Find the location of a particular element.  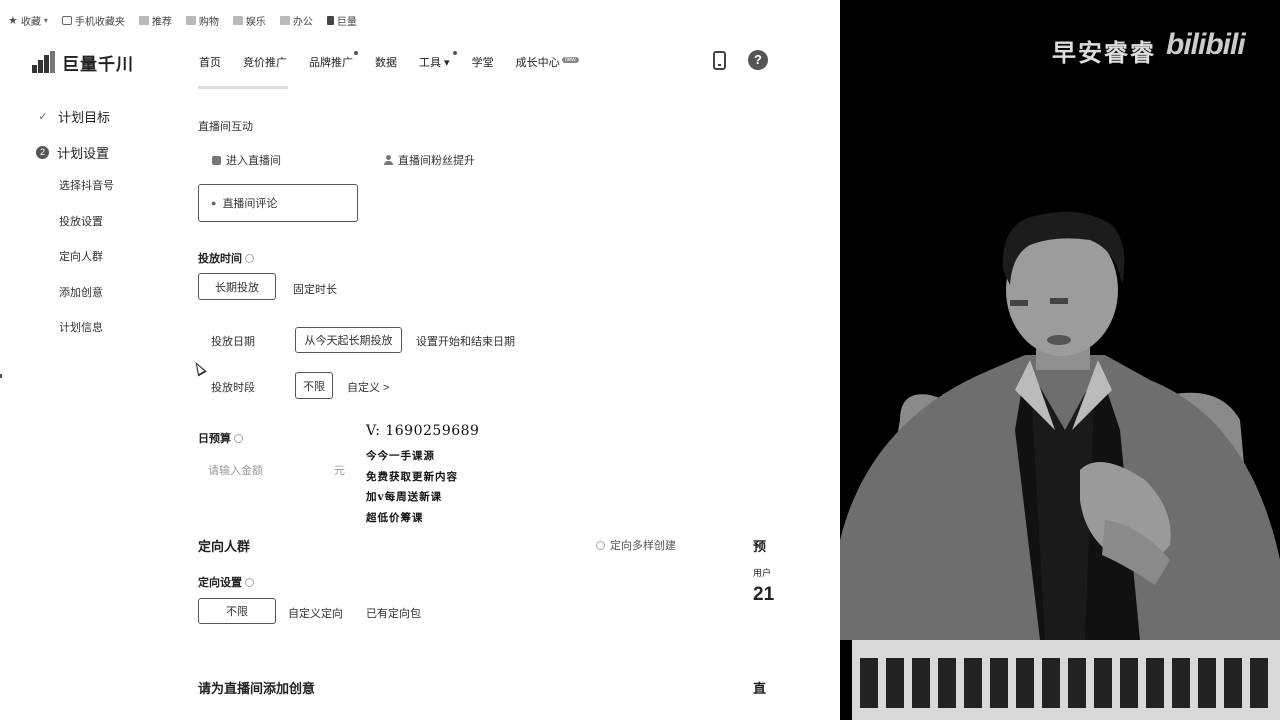

step-number-icon: 2 is located at coordinates (42, 152).